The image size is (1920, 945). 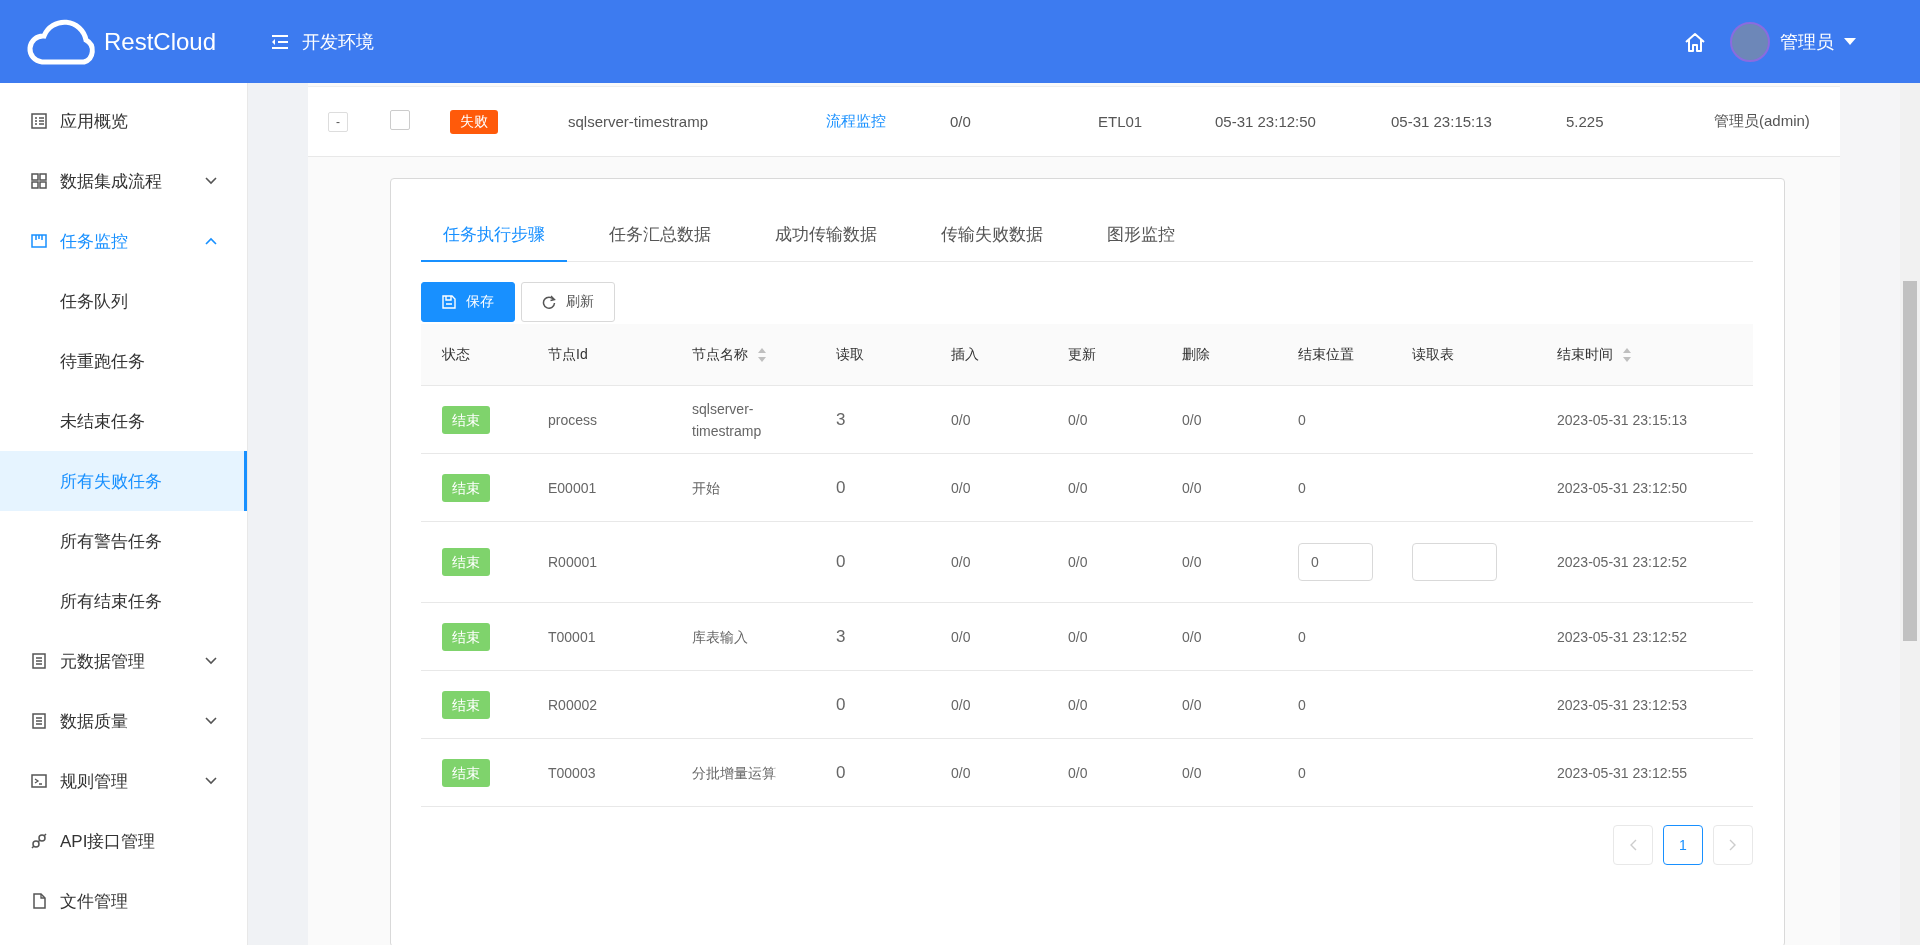 What do you see at coordinates (39, 241) in the screenshot?
I see `monitor-icon` at bounding box center [39, 241].